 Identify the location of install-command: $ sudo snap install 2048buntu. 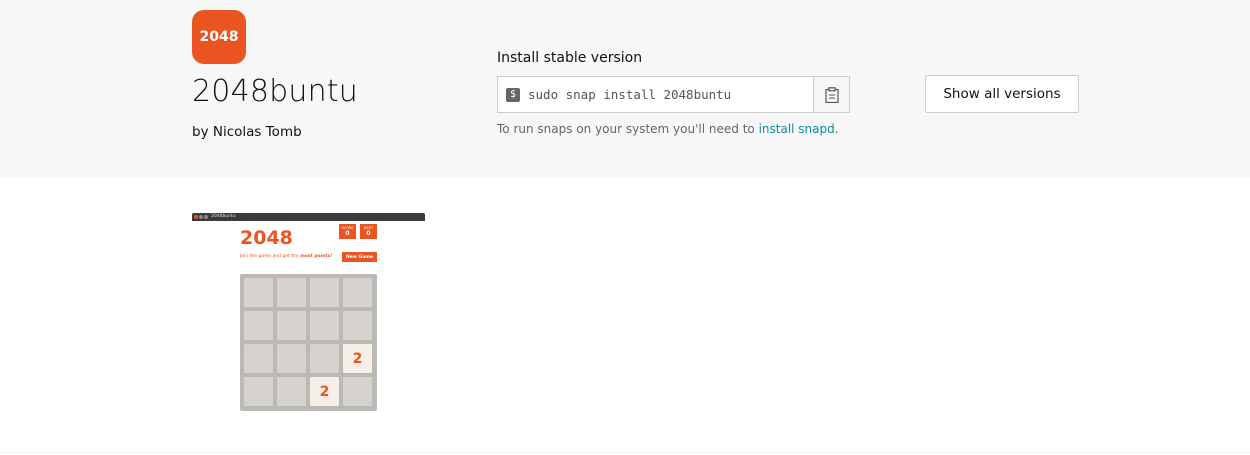
(655, 94).